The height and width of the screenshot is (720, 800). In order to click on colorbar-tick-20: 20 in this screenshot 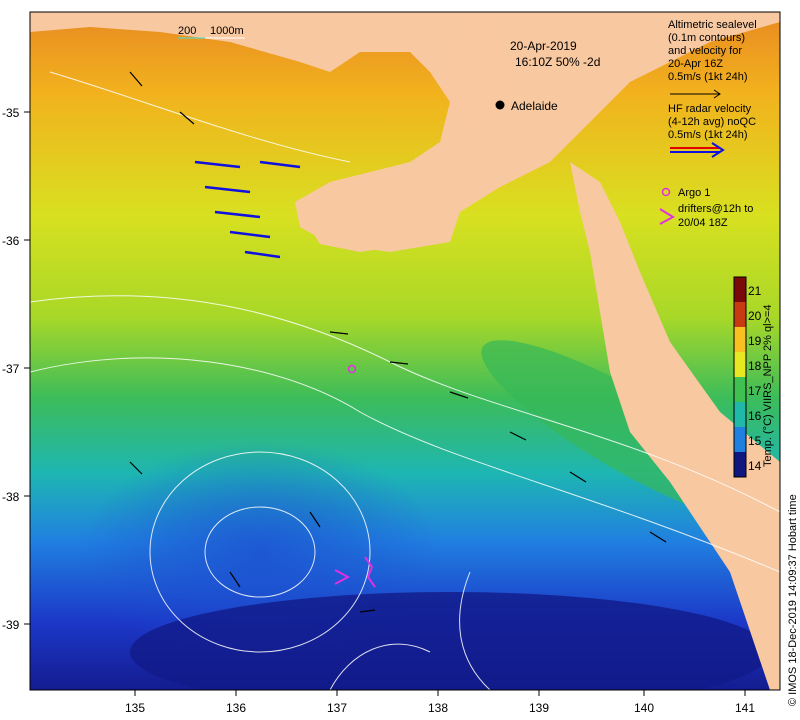, I will do `click(755, 316)`.